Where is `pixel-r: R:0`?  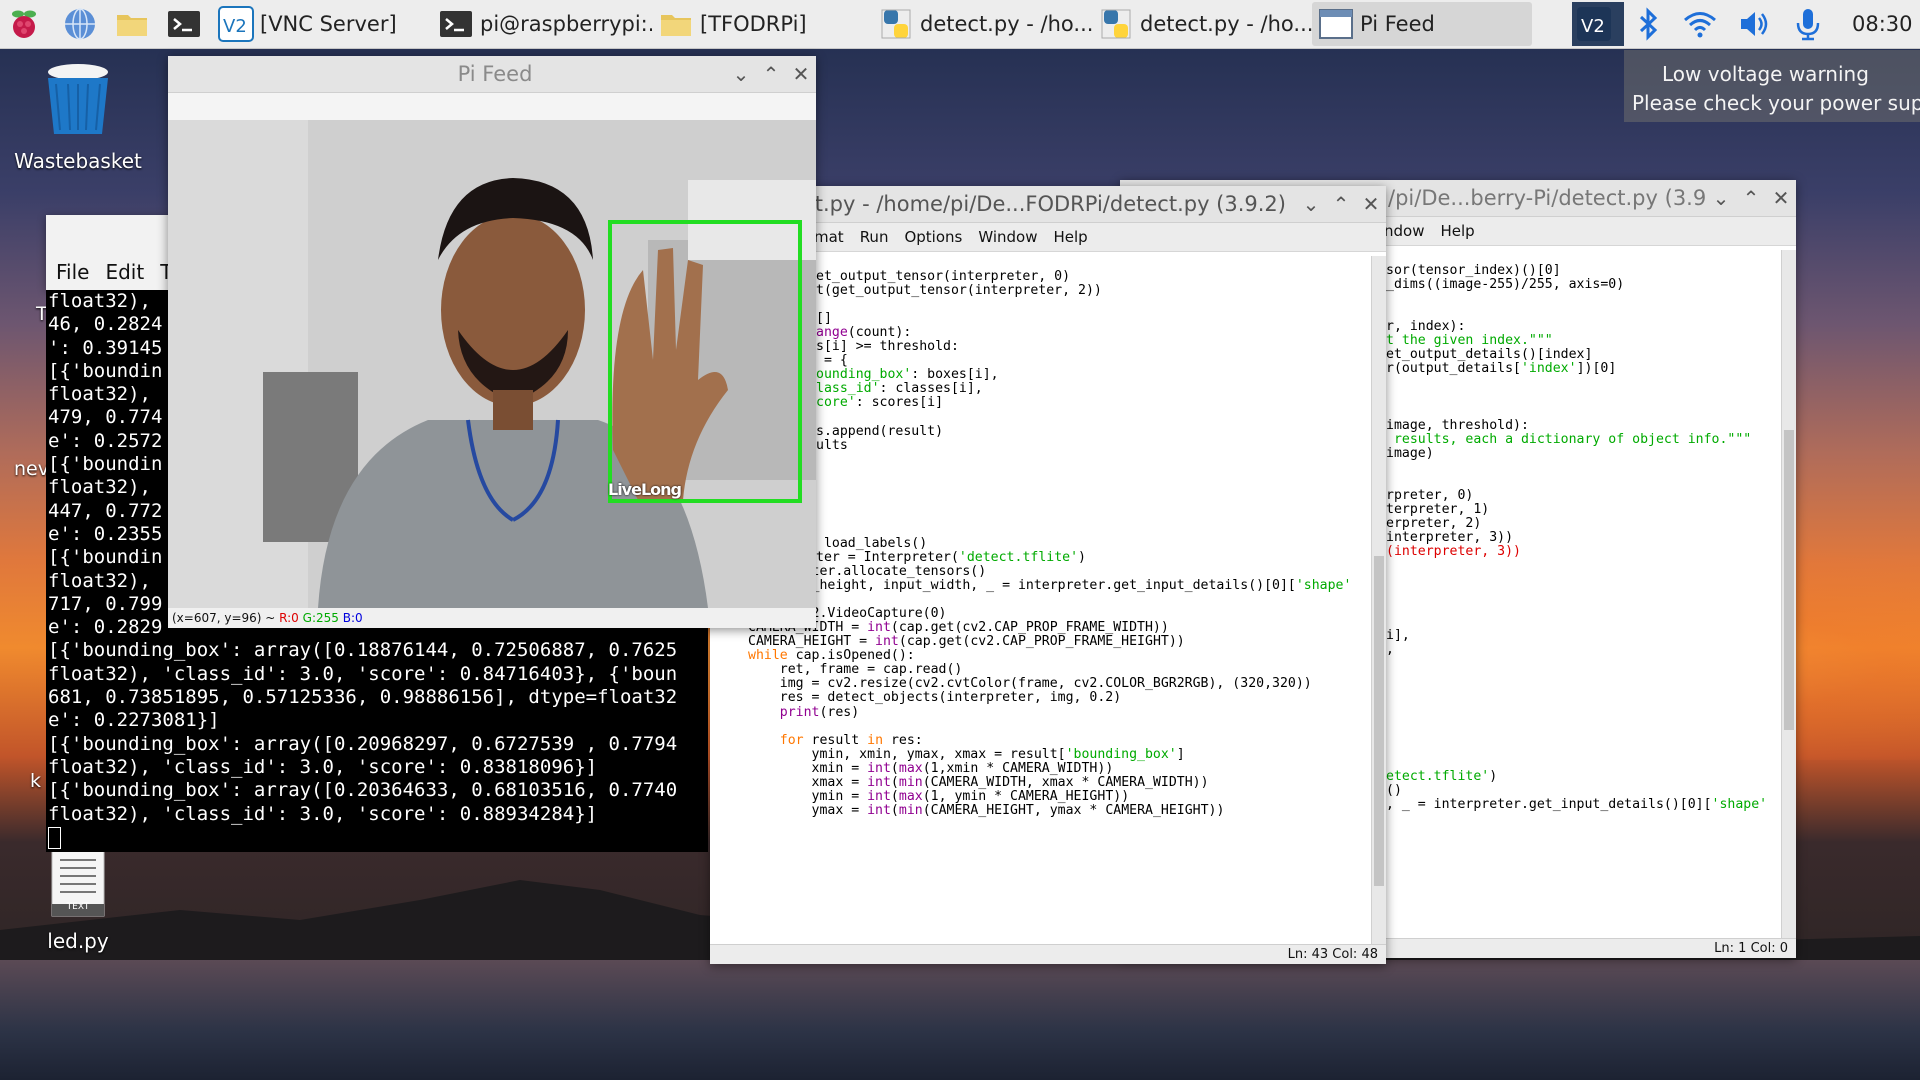
pixel-r: R:0 is located at coordinates (289, 618).